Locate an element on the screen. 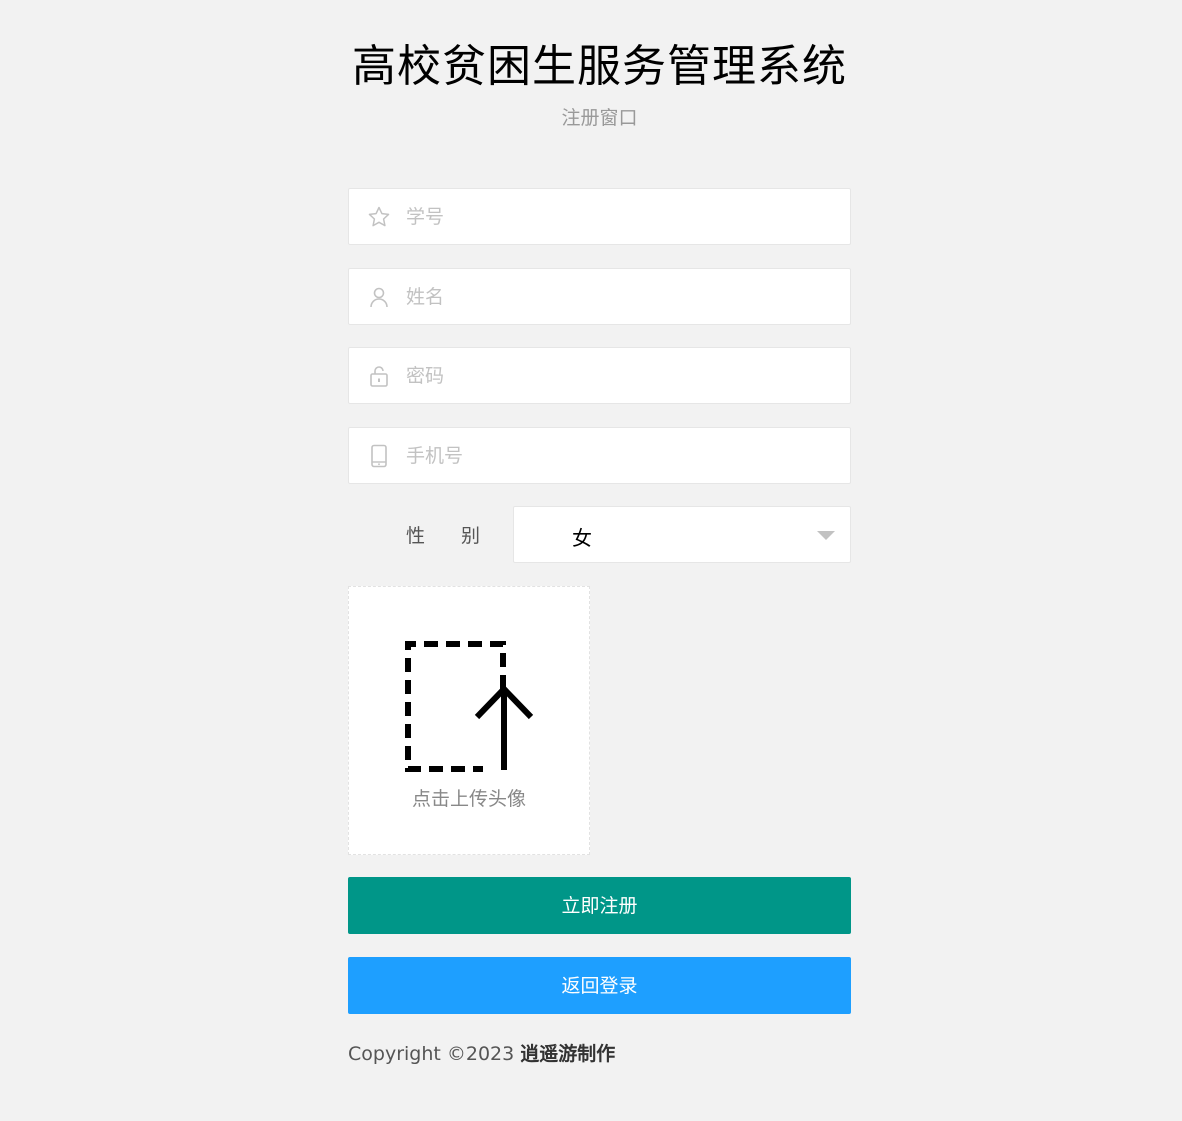 The height and width of the screenshot is (1121, 1182). avatar-upload: 点击上传头像 is located at coordinates (469, 720).